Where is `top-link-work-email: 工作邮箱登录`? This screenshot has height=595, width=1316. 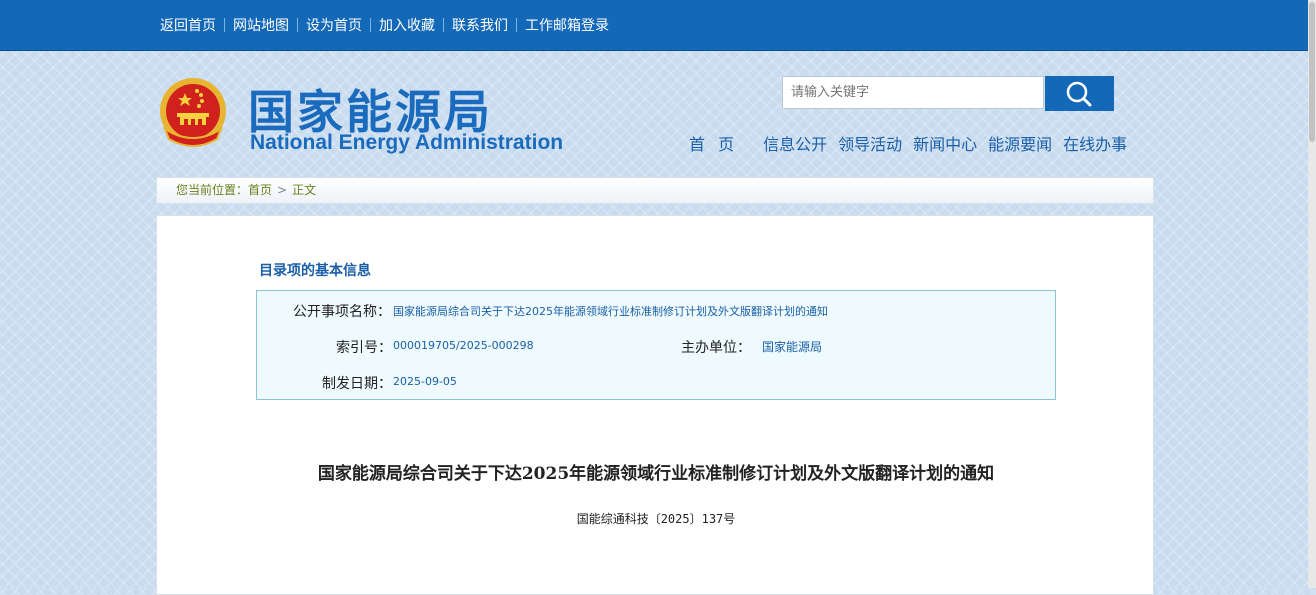 top-link-work-email: 工作邮箱登录 is located at coordinates (567, 25).